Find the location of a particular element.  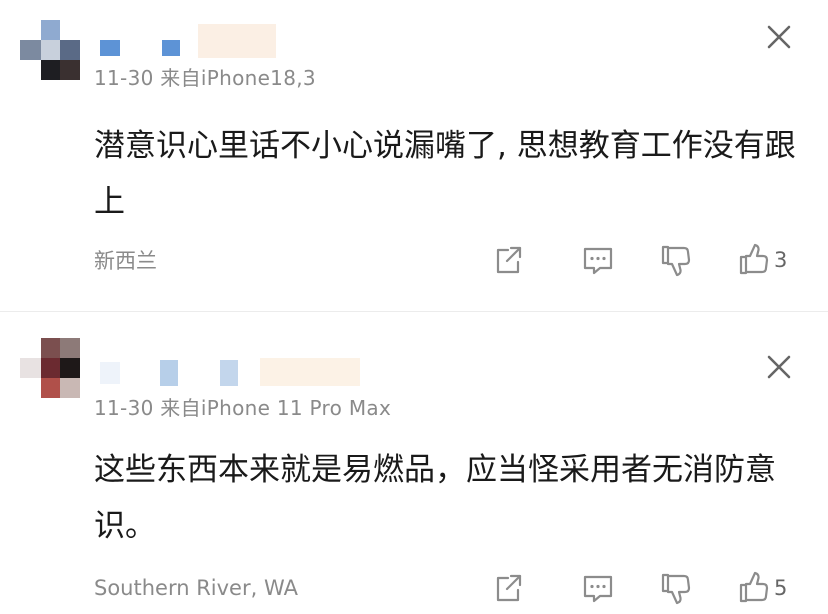

comment-actions: 3 is located at coordinates (650, 260).